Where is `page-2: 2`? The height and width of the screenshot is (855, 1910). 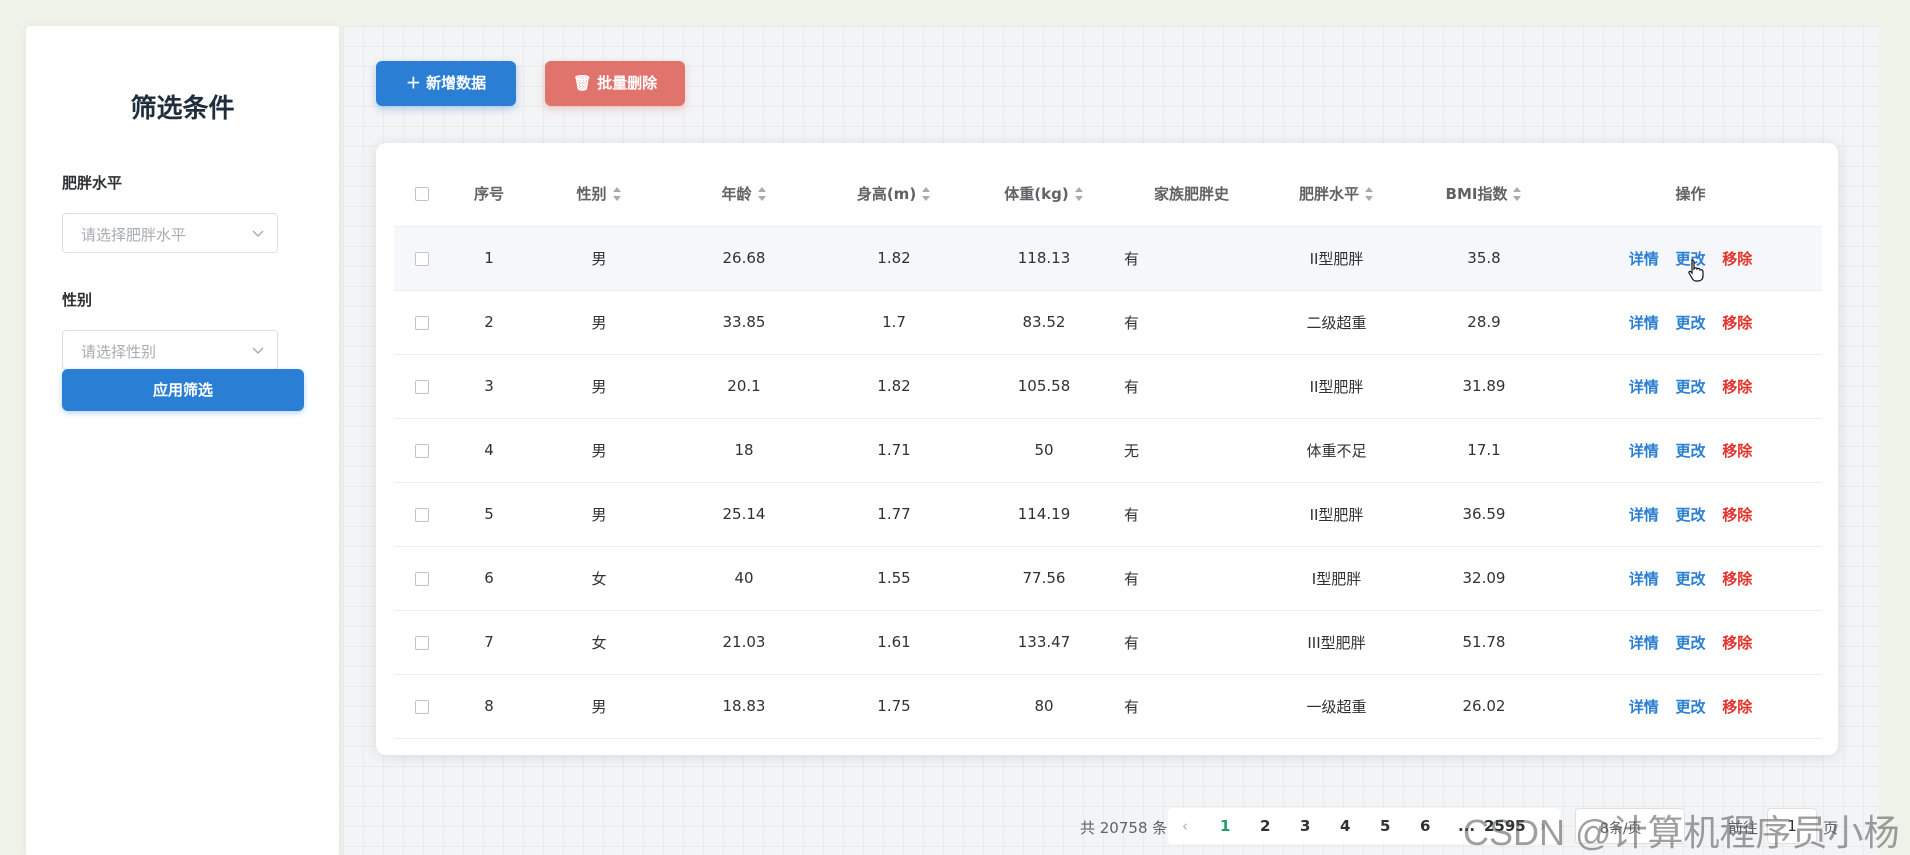 page-2: 2 is located at coordinates (1265, 826).